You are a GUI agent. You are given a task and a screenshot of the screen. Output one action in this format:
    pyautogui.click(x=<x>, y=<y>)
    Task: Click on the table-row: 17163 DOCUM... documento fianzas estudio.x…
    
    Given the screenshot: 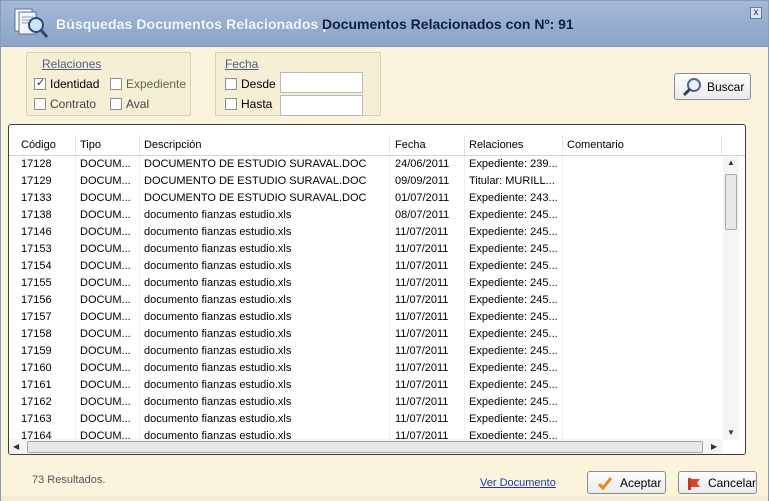 What is the action you would take?
    pyautogui.click(x=365, y=419)
    